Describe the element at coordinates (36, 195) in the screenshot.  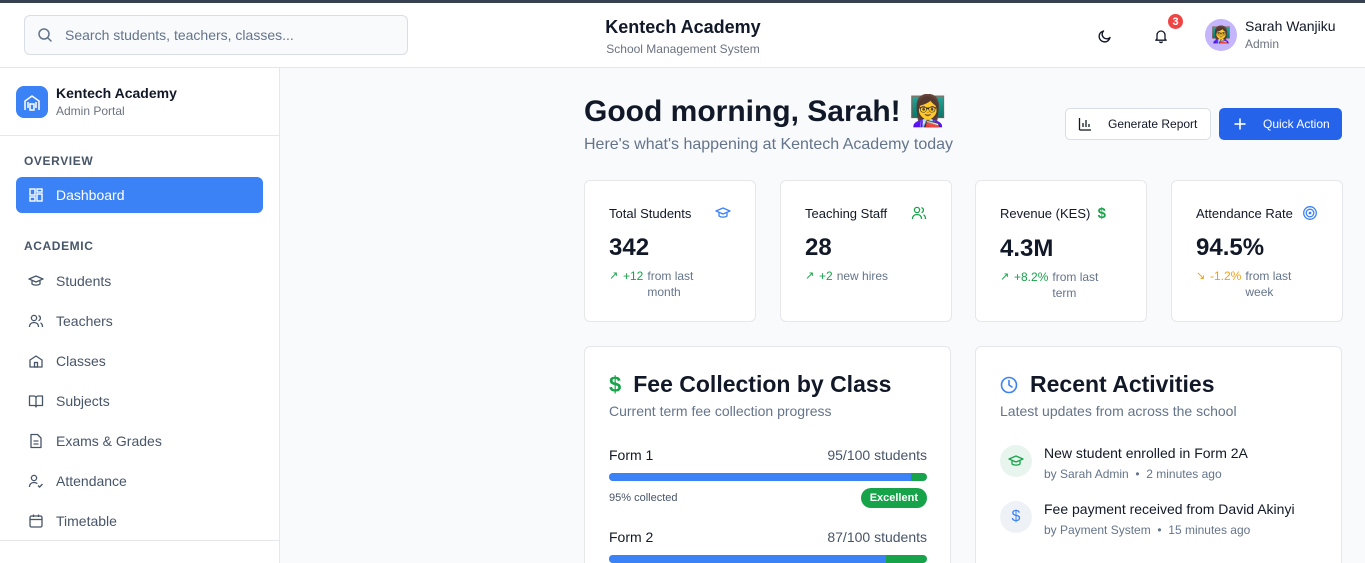
I see `dashboard-icon` at that location.